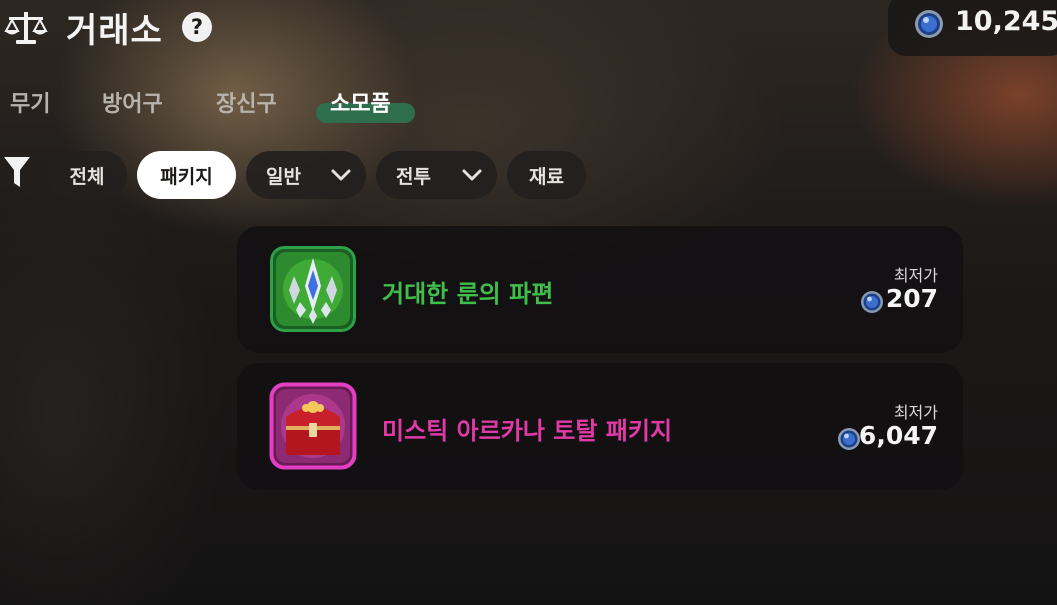  Describe the element at coordinates (527, 431) in the screenshot. I see `item-name: 미스틱 아르카나 토탈 패키지` at that location.